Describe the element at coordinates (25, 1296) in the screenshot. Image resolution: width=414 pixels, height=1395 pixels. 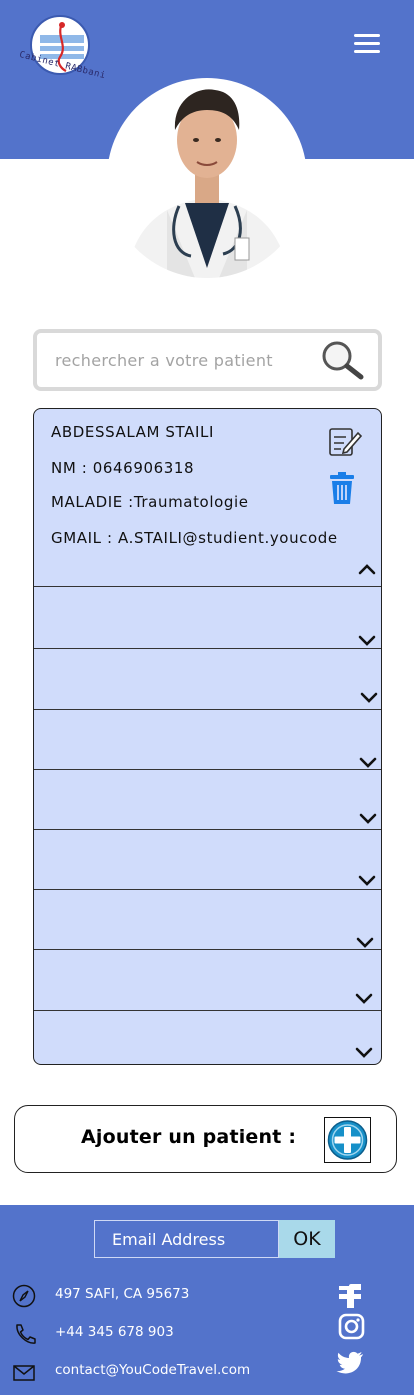
I see `compass-icon` at that location.